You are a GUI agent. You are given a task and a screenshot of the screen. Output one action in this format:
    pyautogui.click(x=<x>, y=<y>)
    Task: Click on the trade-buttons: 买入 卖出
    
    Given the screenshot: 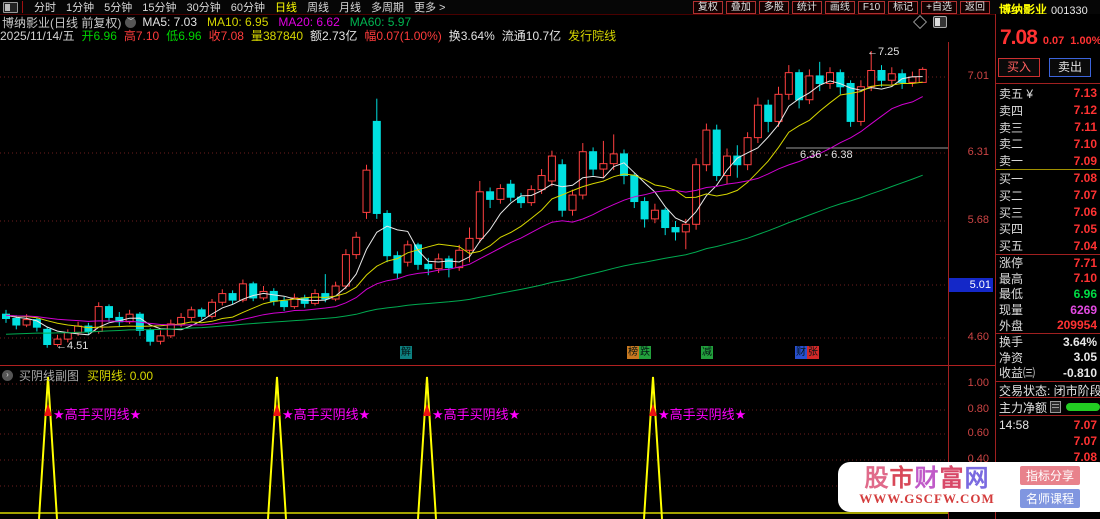 What is the action you would take?
    pyautogui.click(x=1049, y=67)
    